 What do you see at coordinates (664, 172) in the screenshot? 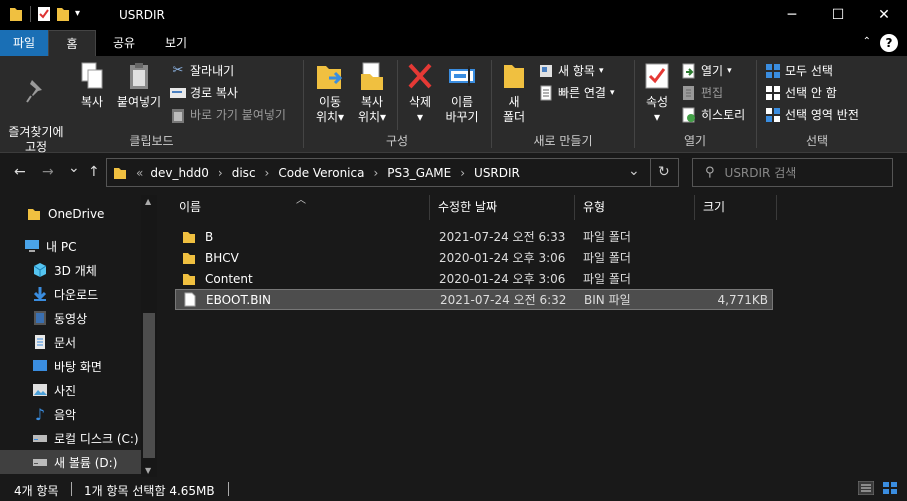
I see `refresh-button: ↻` at bounding box center [664, 172].